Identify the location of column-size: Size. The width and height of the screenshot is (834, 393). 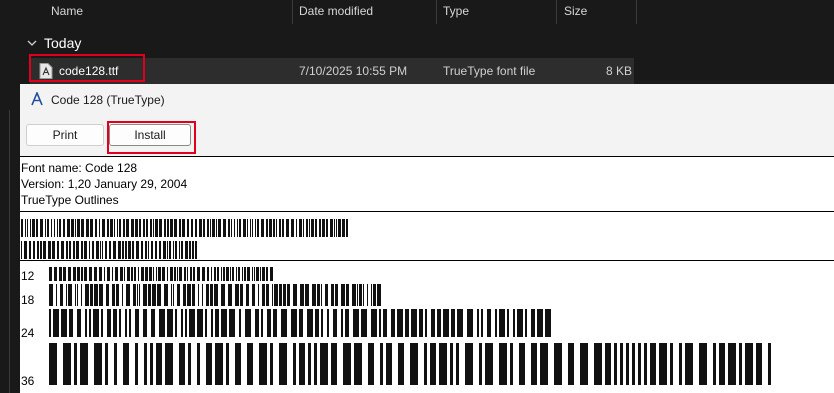
(575, 11).